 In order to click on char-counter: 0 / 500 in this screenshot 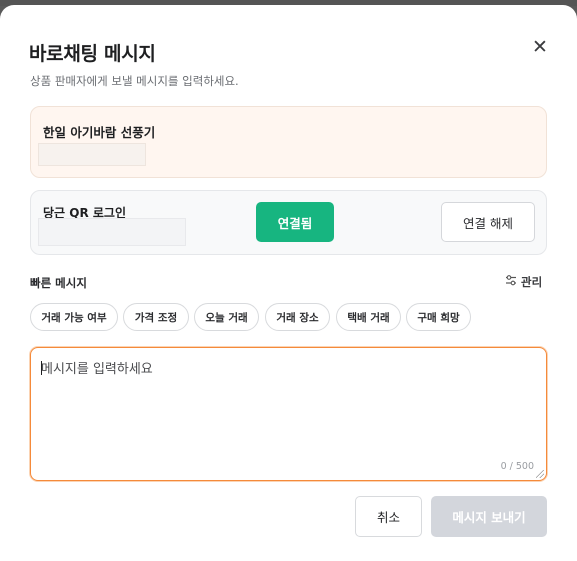, I will do `click(517, 466)`.